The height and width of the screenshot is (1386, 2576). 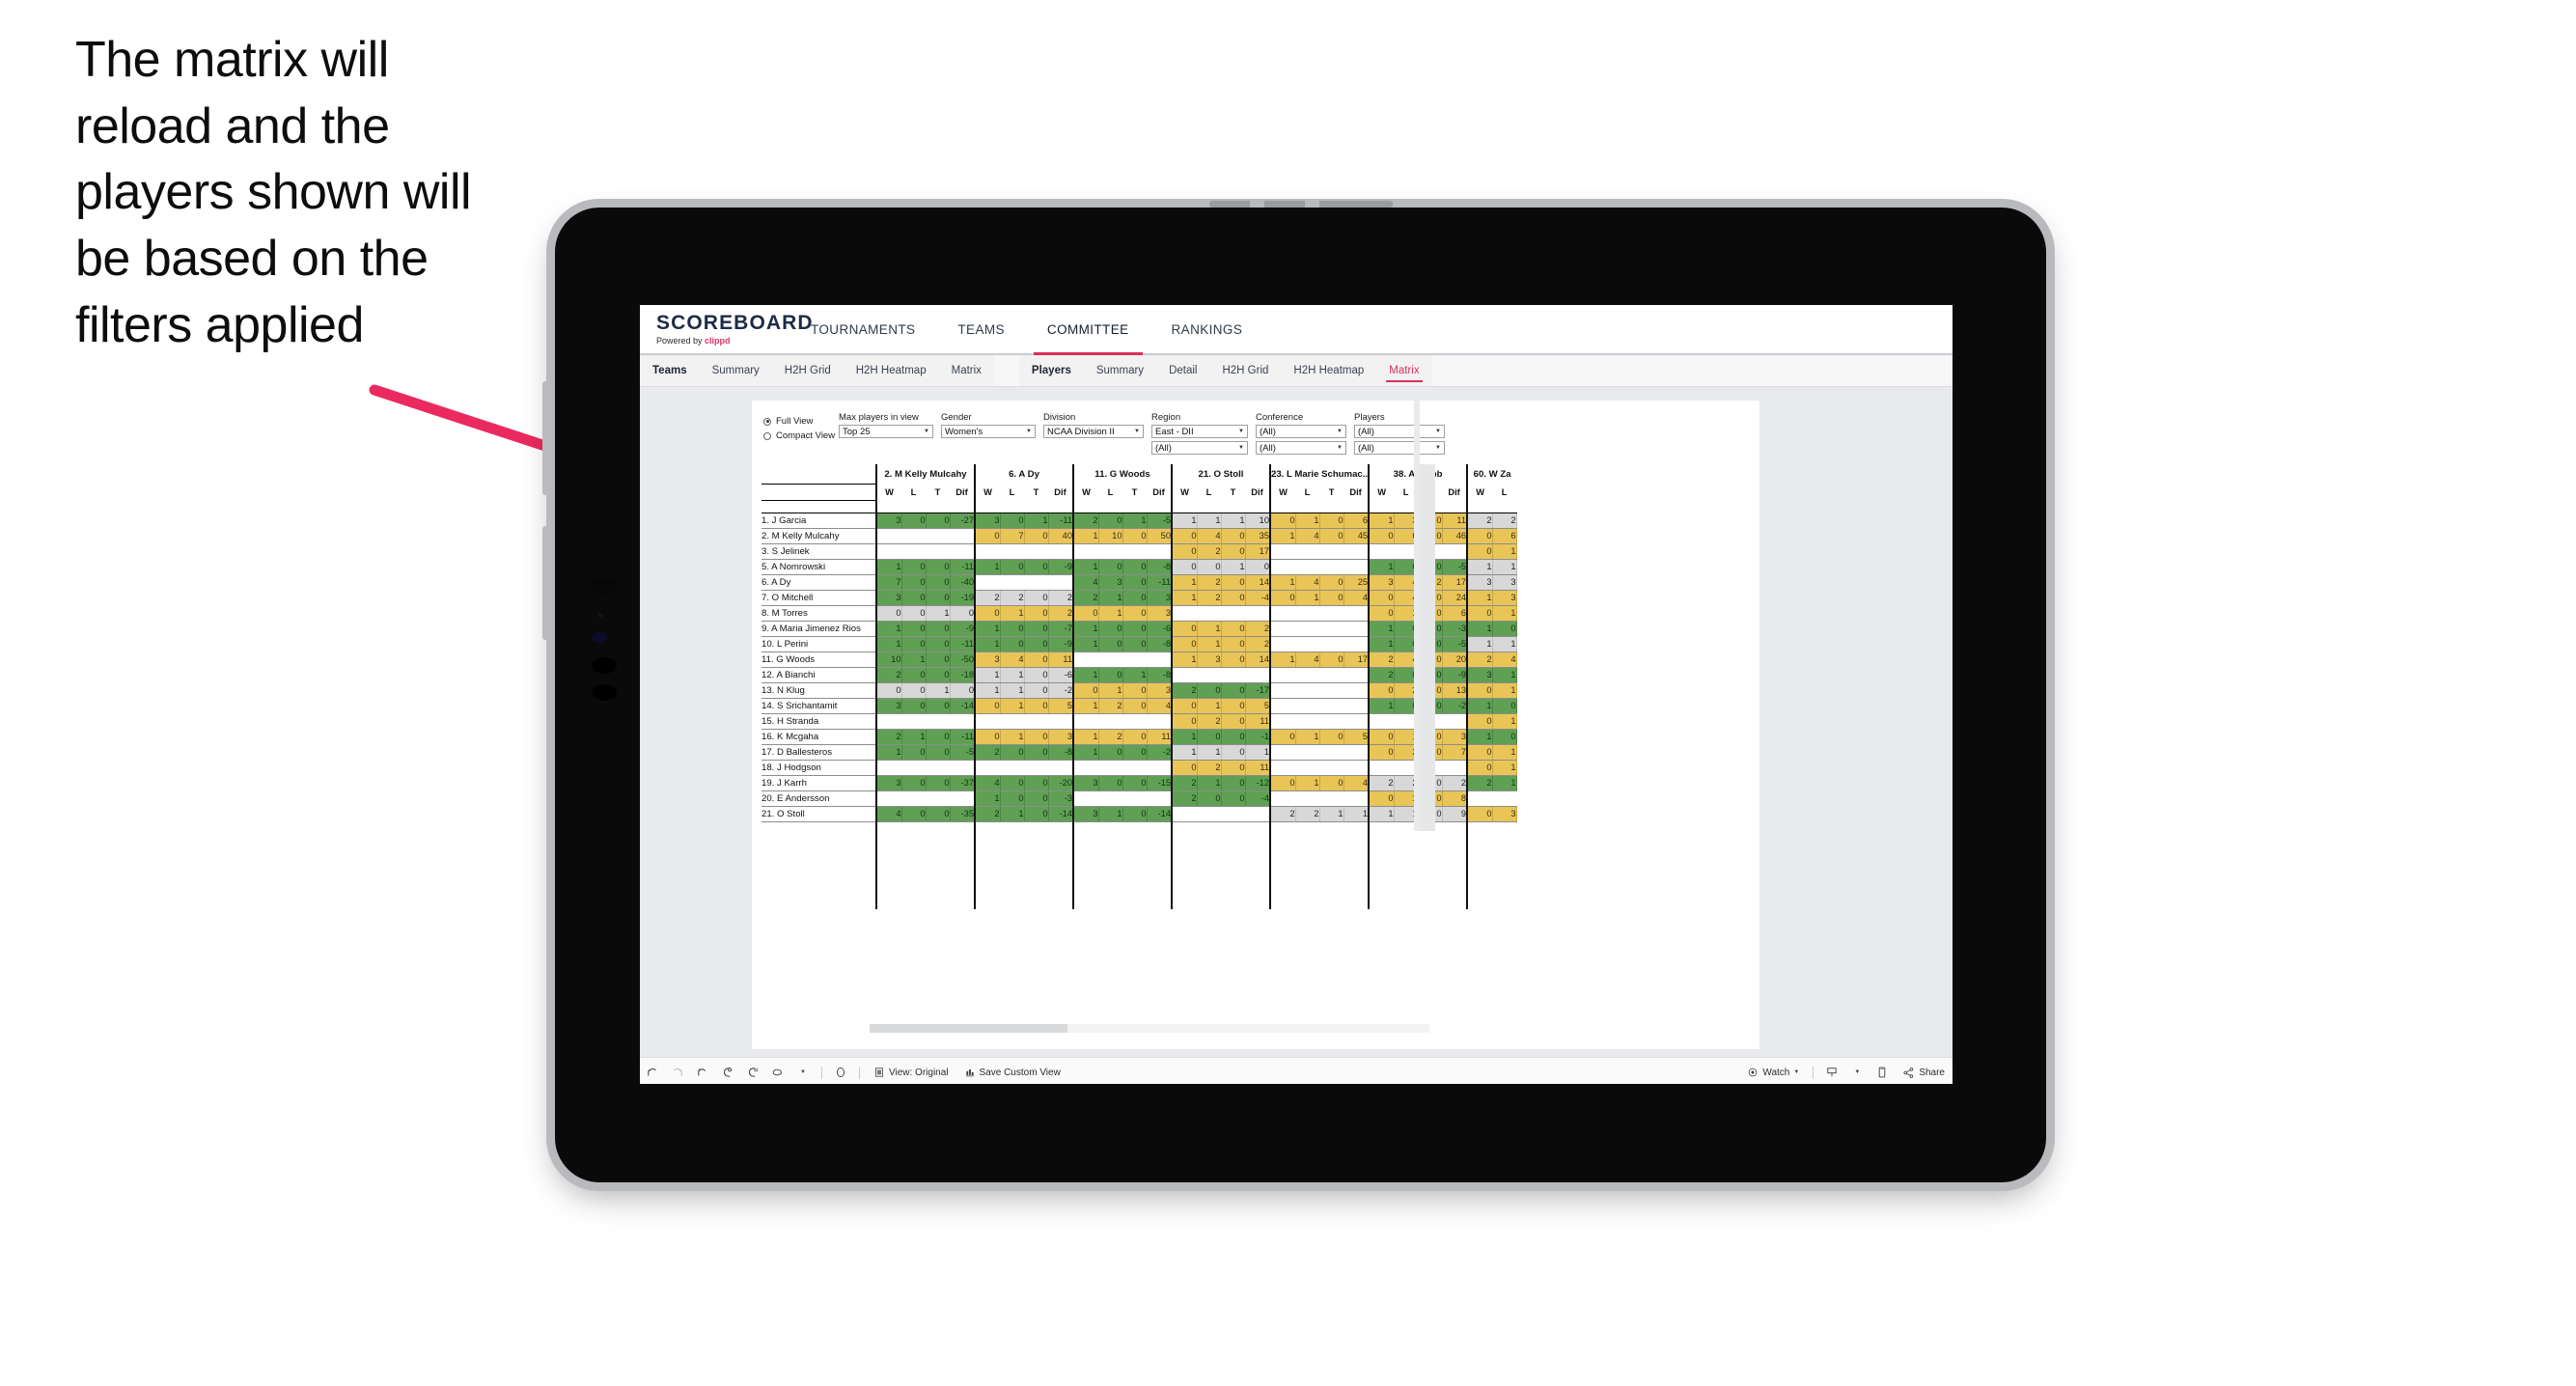 I want to click on filter-players-select: (All) ▼, so click(x=1399, y=431).